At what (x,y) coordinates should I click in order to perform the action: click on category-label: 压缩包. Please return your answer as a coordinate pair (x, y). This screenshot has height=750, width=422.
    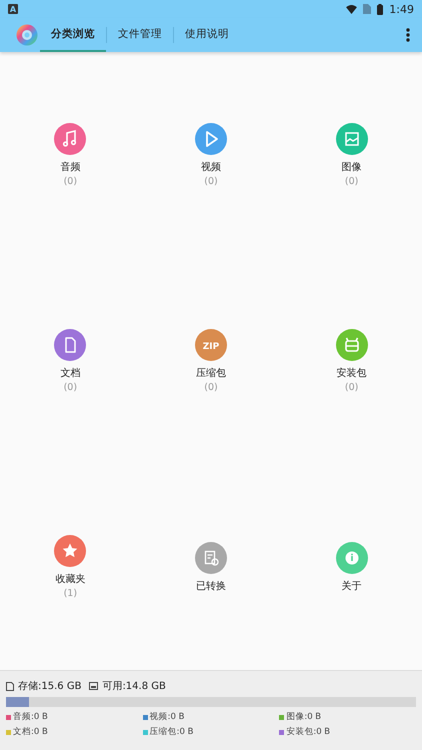
    Looking at the image, I should click on (211, 373).